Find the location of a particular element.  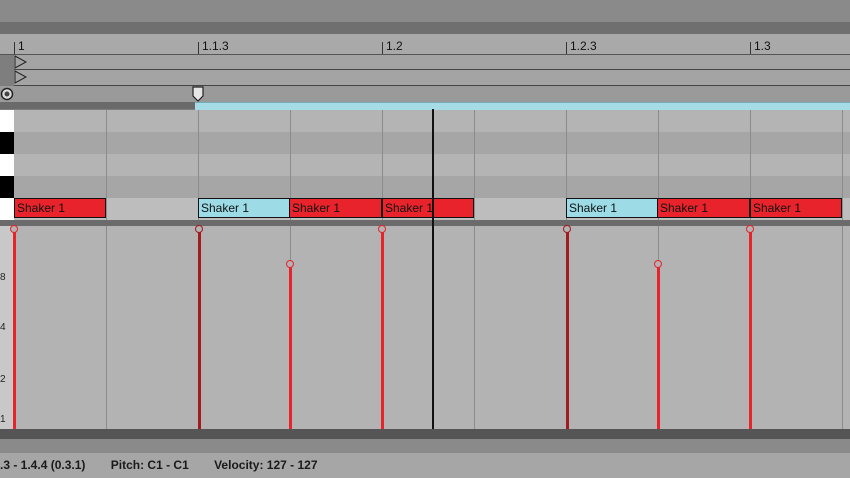

scroll-area is located at coordinates (425, 446).